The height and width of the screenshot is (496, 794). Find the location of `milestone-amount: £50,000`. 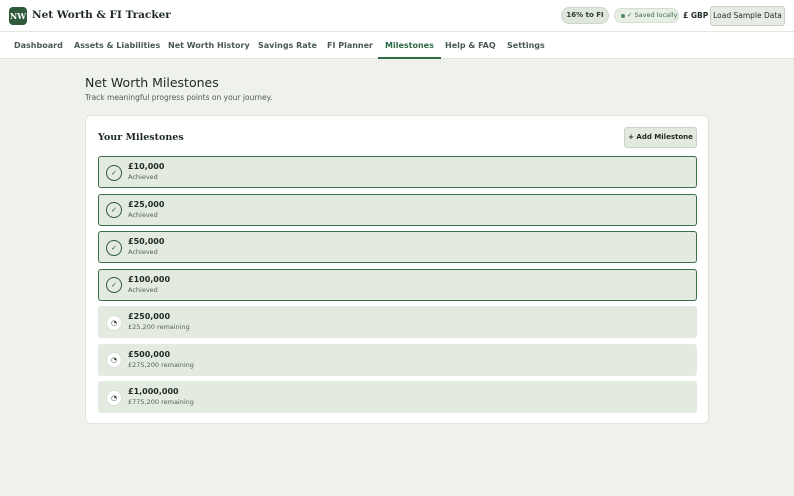

milestone-amount: £50,000 is located at coordinates (146, 241).